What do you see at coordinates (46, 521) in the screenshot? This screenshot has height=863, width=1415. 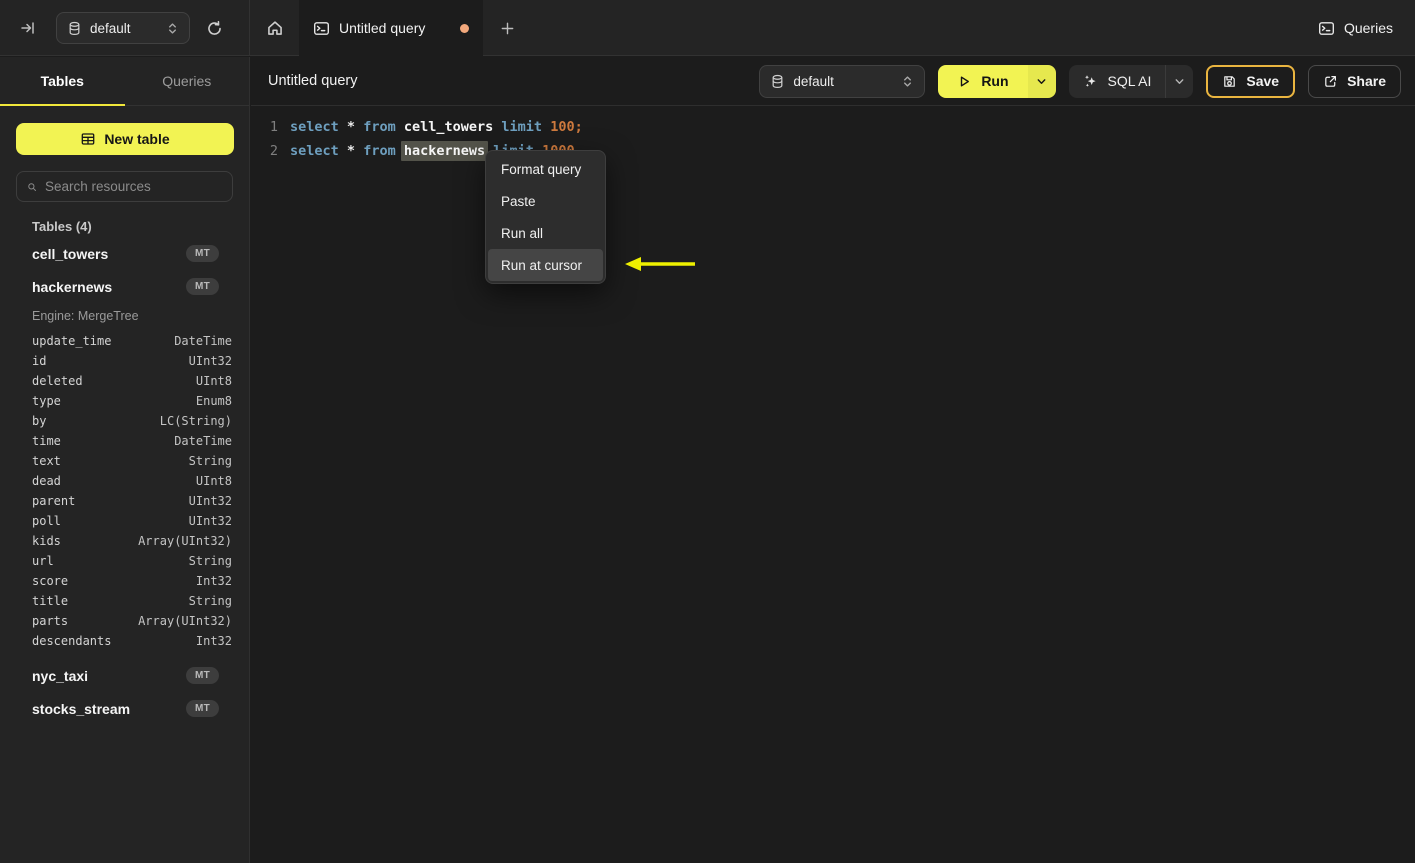 I see `column-name: poll` at bounding box center [46, 521].